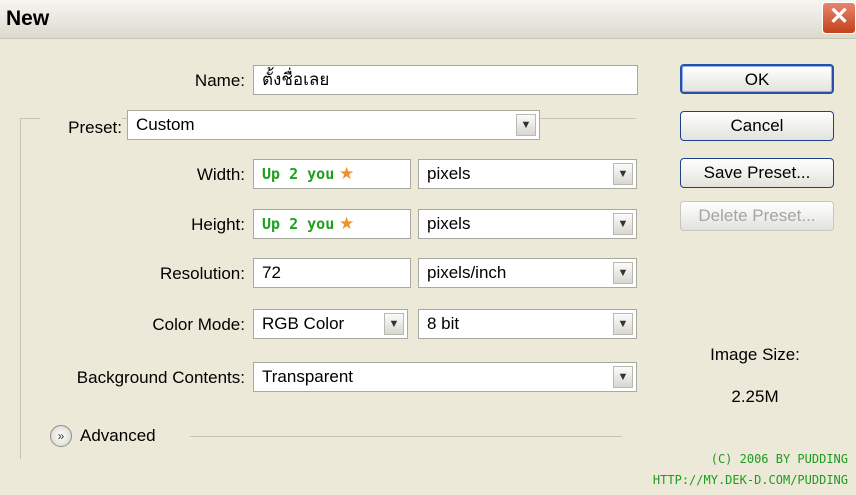  I want to click on width-input: Up 2 you ★, so click(332, 174).